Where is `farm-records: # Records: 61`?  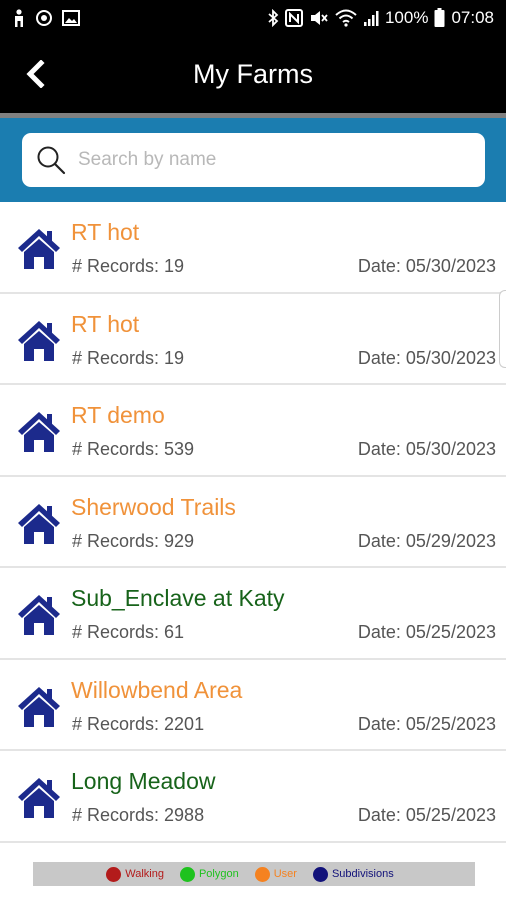 farm-records: # Records: 61 is located at coordinates (128, 632).